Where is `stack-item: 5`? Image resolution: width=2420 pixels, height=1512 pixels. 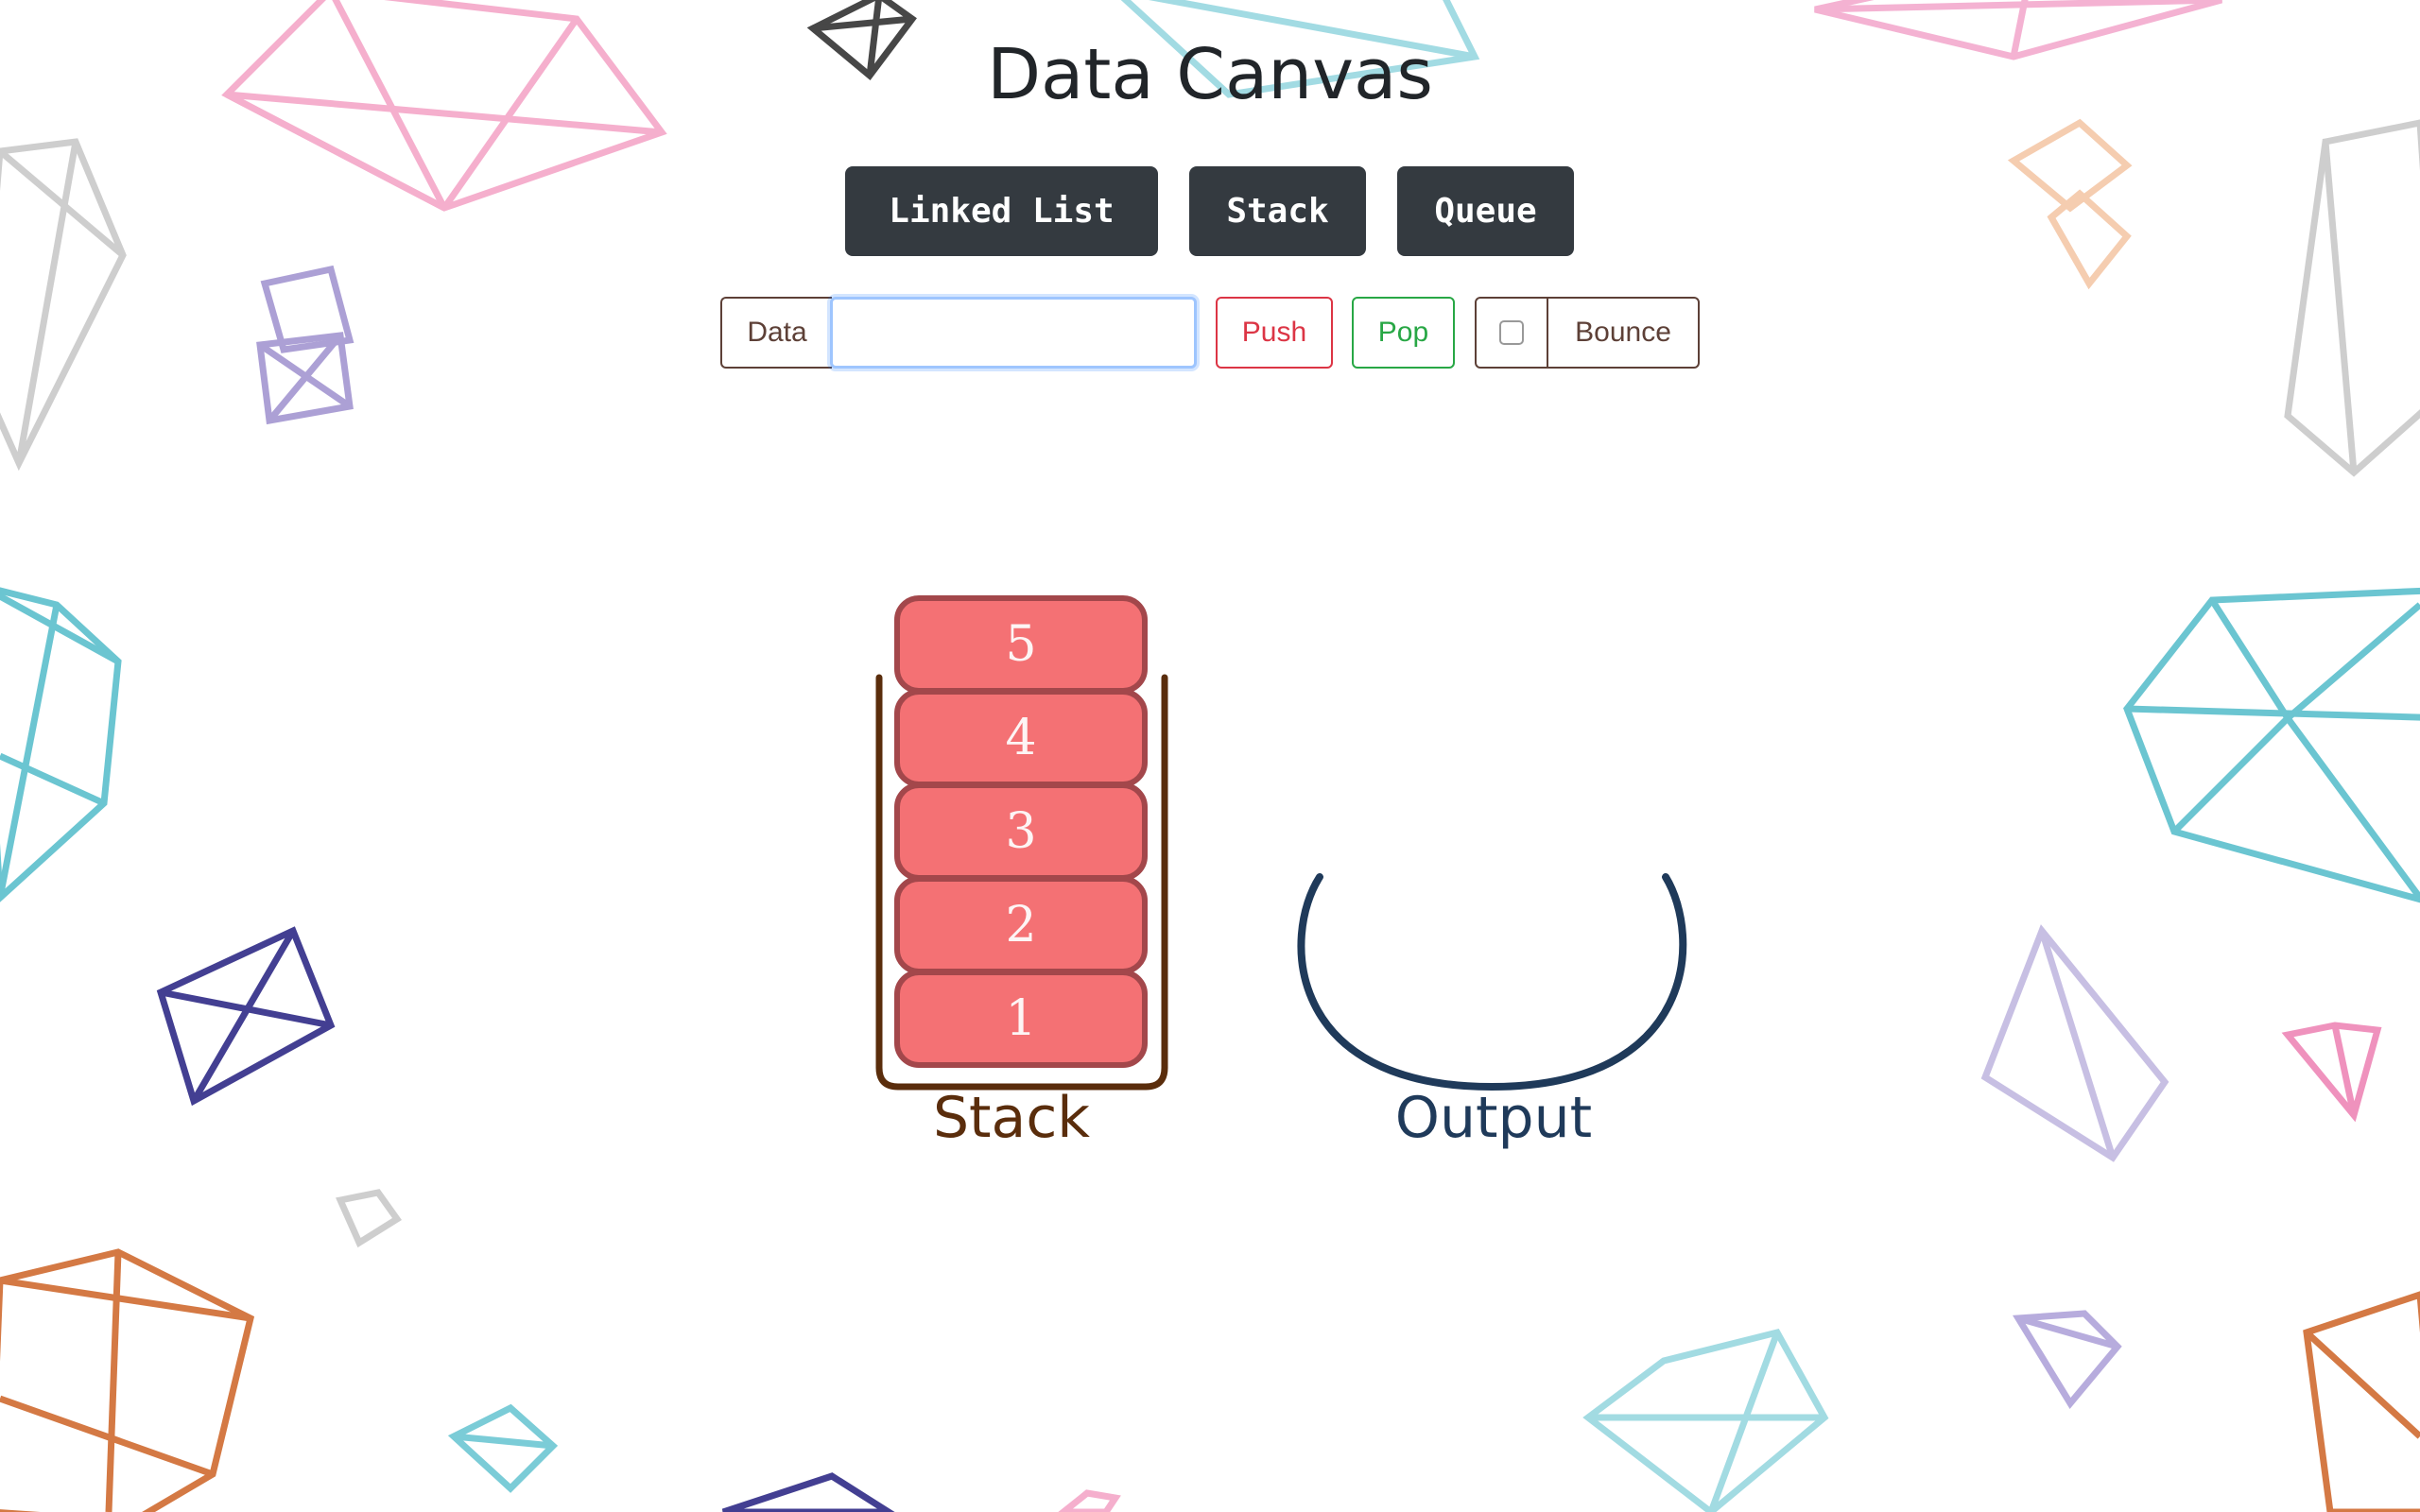
stack-item: 5 is located at coordinates (1021, 644).